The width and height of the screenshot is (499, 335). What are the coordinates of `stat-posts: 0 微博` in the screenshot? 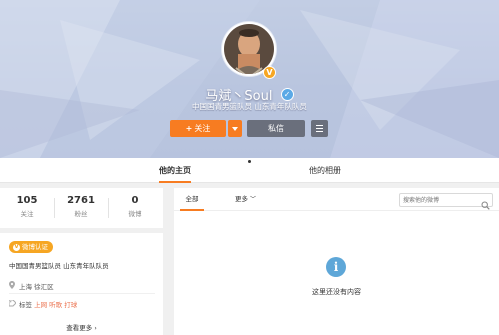 It's located at (135, 206).